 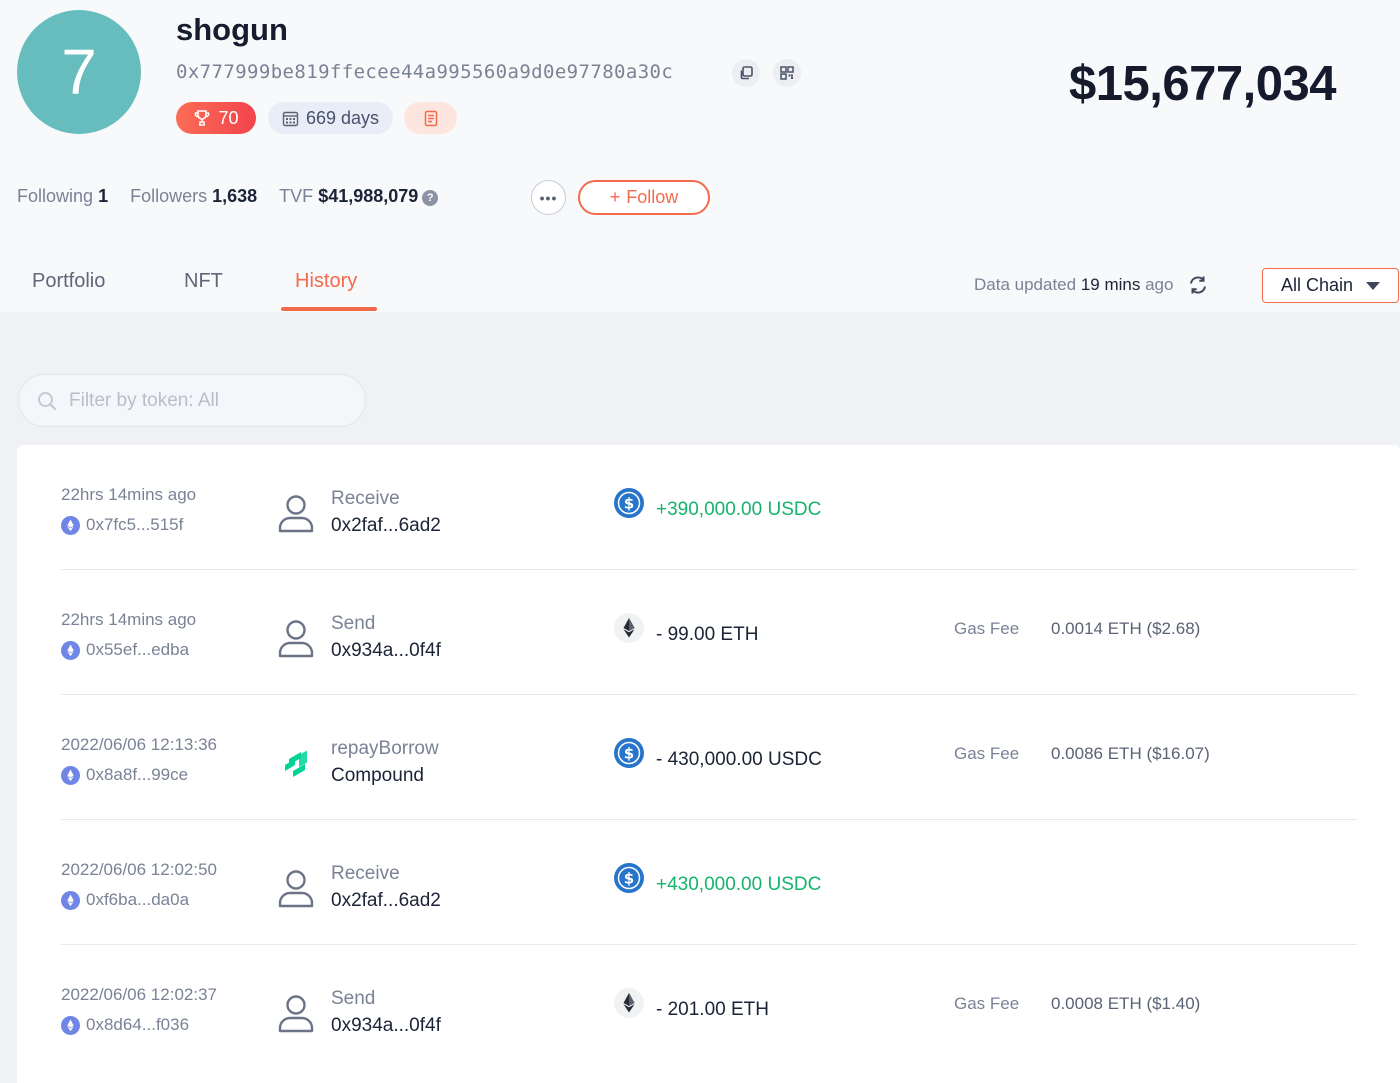 I want to click on data-updated-prefix: Data updated, so click(x=1025, y=284).